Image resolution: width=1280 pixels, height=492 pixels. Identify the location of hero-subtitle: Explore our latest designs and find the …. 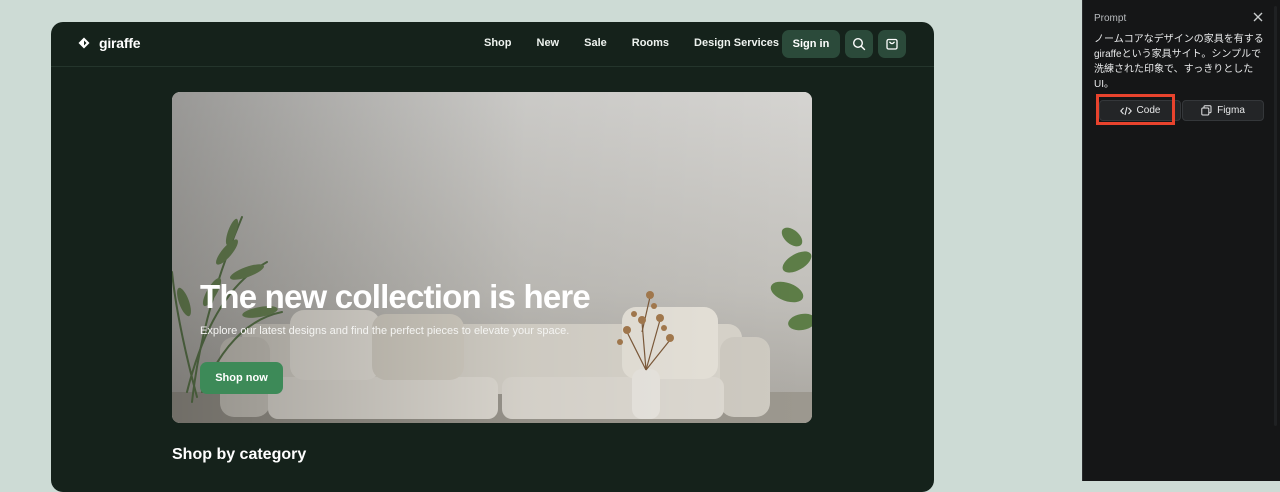
(385, 331).